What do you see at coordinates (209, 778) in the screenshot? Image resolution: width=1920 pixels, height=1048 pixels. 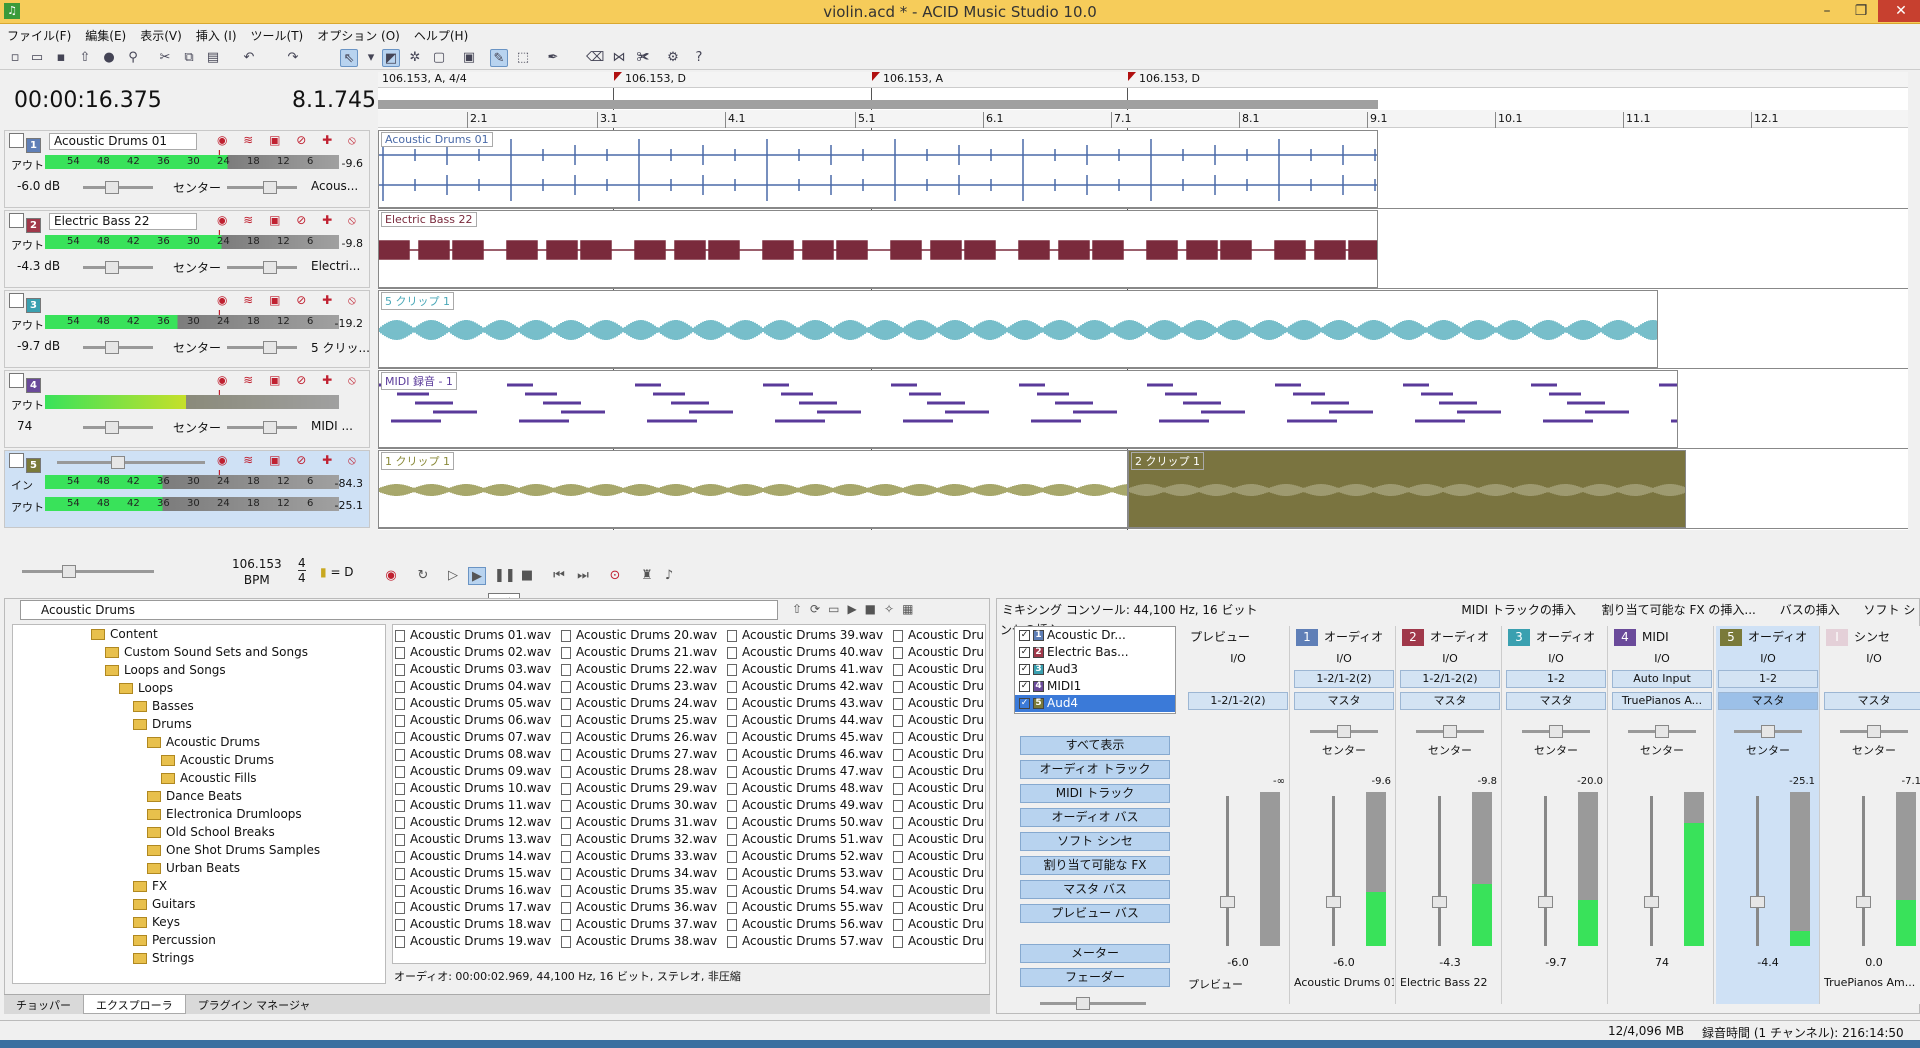 I see `tree-node: Acoustic Fills` at bounding box center [209, 778].